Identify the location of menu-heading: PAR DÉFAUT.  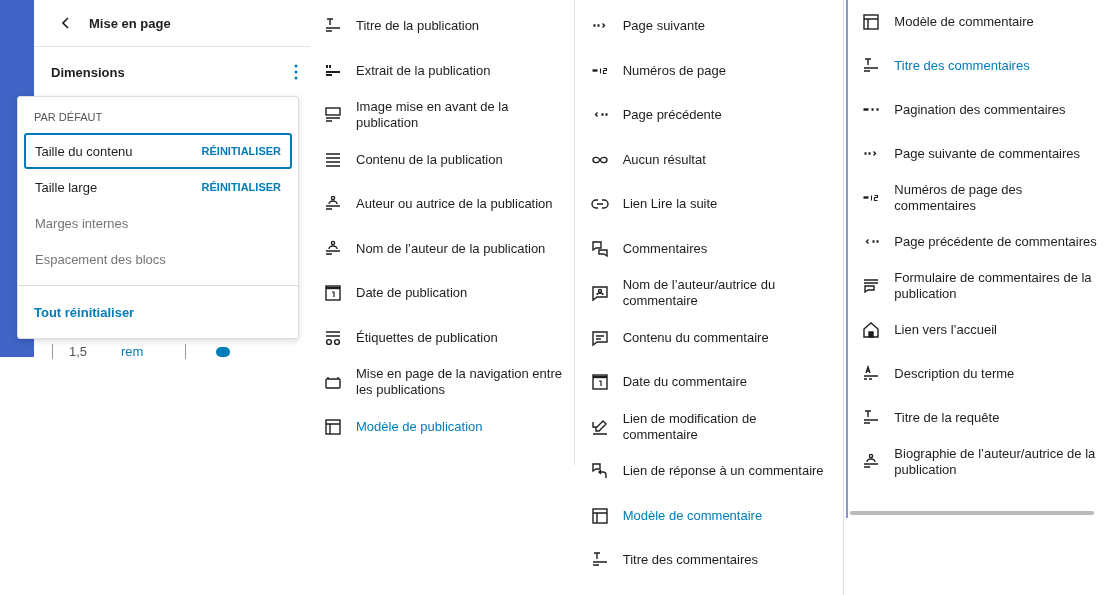
(68, 117).